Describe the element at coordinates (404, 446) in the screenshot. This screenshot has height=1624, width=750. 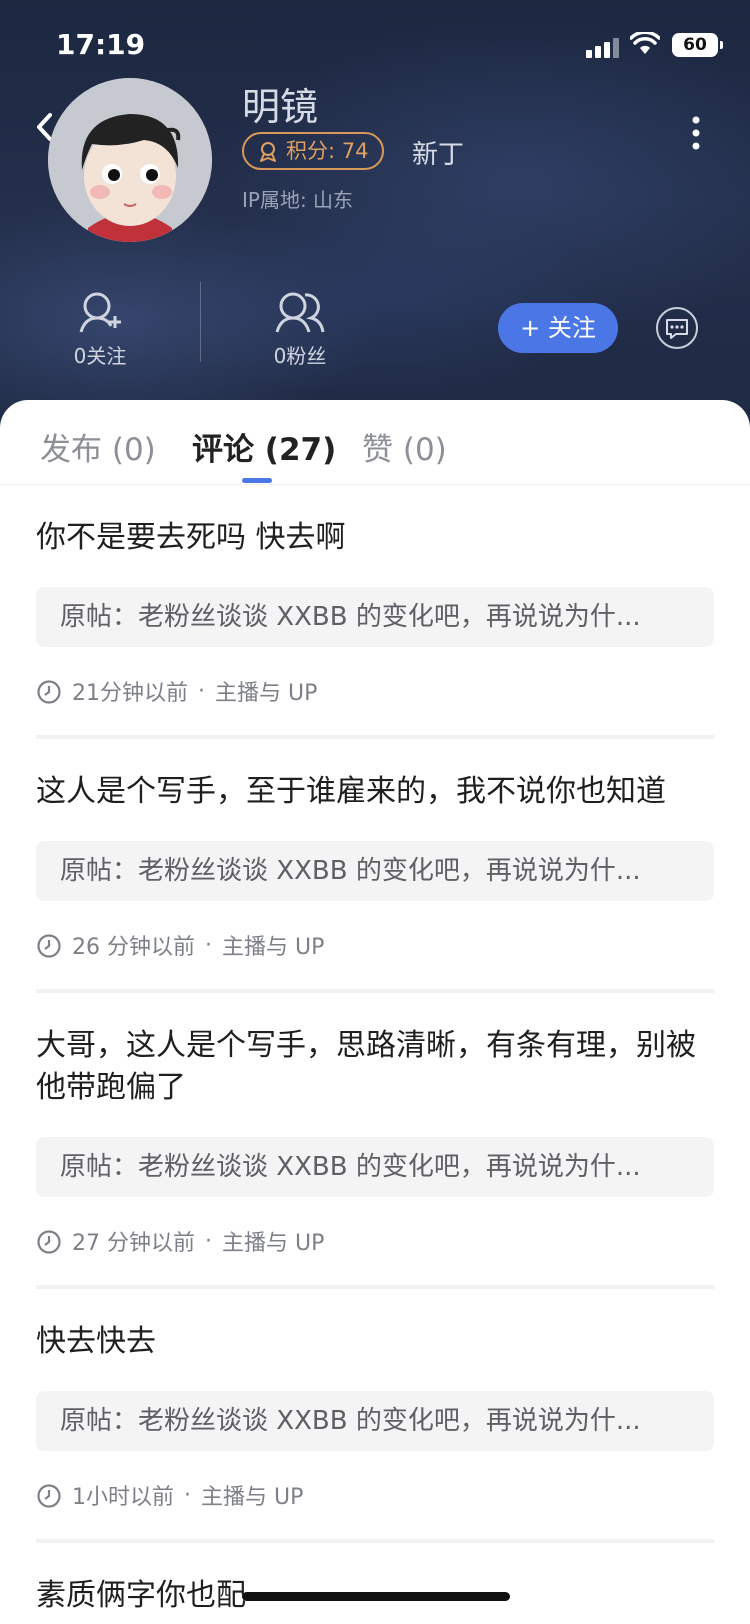
I see `tab-likes: 赞 (0)` at that location.